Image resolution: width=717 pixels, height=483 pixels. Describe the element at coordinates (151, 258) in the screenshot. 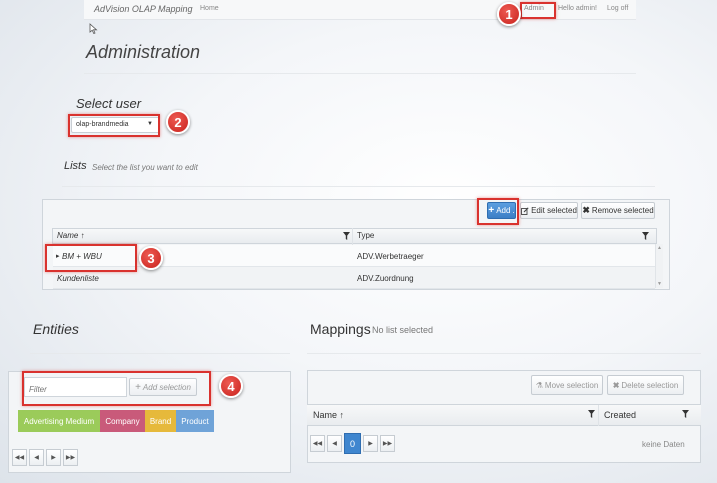

I see `callout-badge-3: 3` at that location.